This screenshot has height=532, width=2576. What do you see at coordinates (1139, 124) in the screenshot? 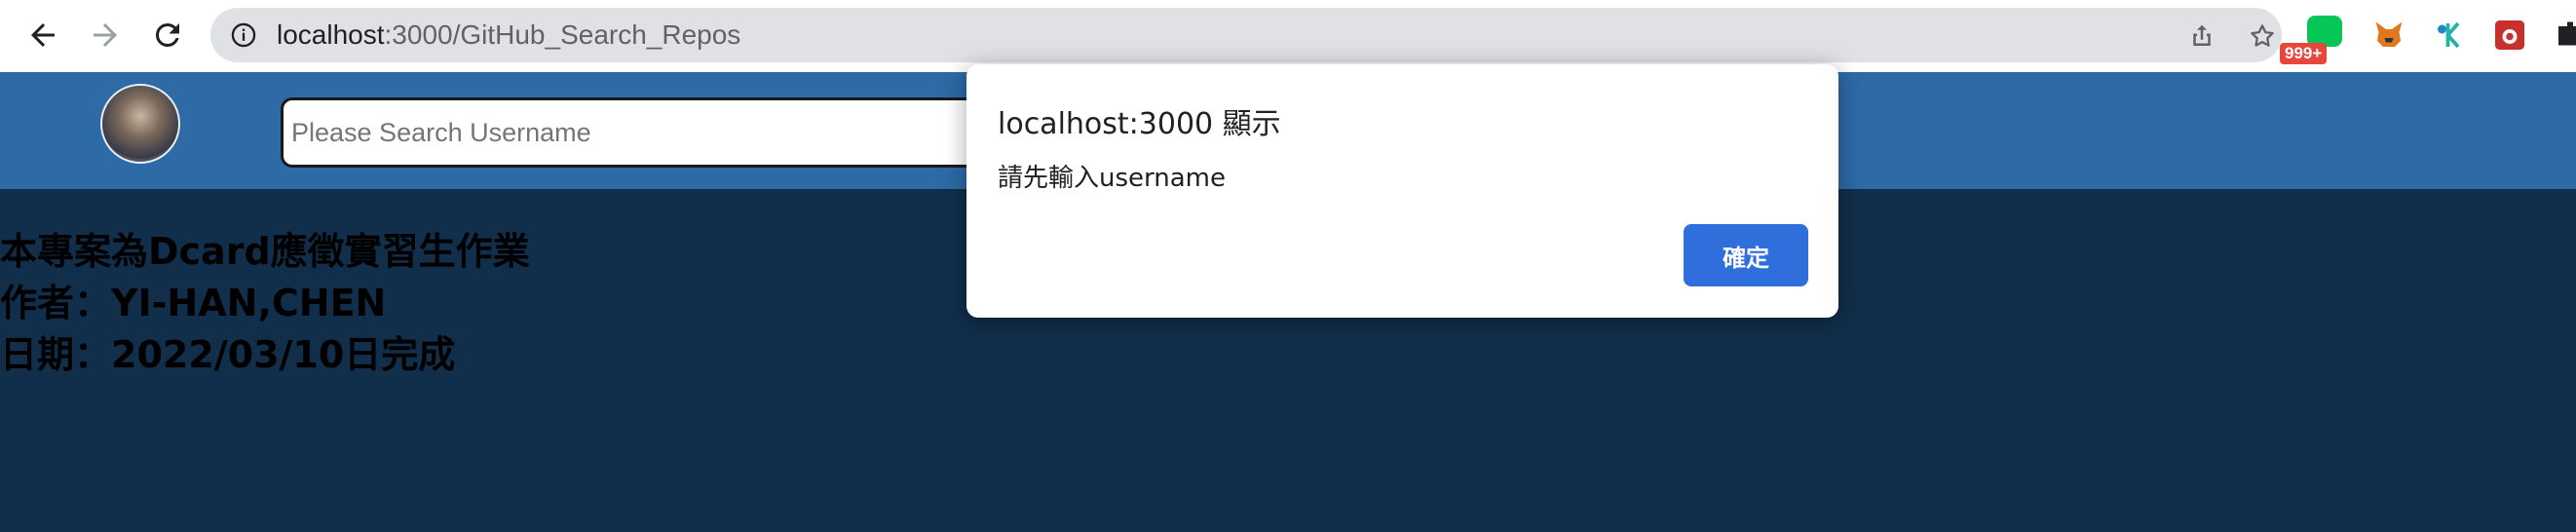
I see `dialog-title: localhost:3000 顯示` at bounding box center [1139, 124].